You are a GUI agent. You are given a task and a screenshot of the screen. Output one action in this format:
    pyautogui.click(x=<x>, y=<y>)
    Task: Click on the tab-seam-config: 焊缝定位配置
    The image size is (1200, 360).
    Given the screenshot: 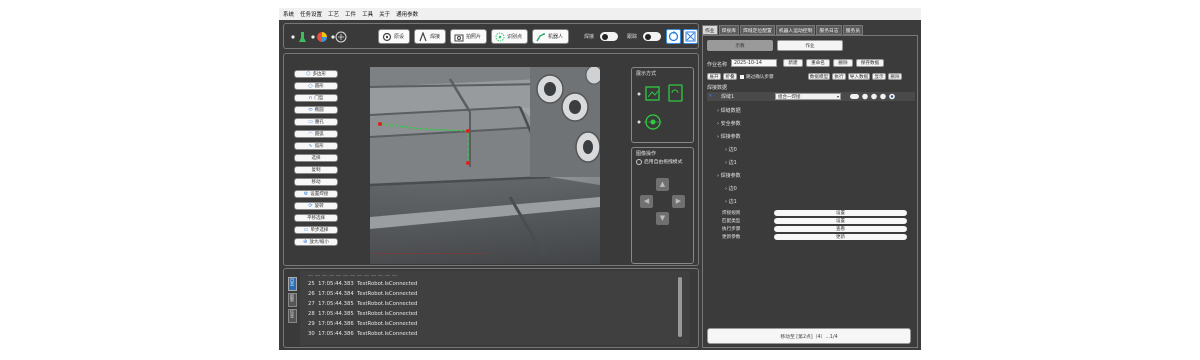 What is the action you would take?
    pyautogui.click(x=757, y=30)
    